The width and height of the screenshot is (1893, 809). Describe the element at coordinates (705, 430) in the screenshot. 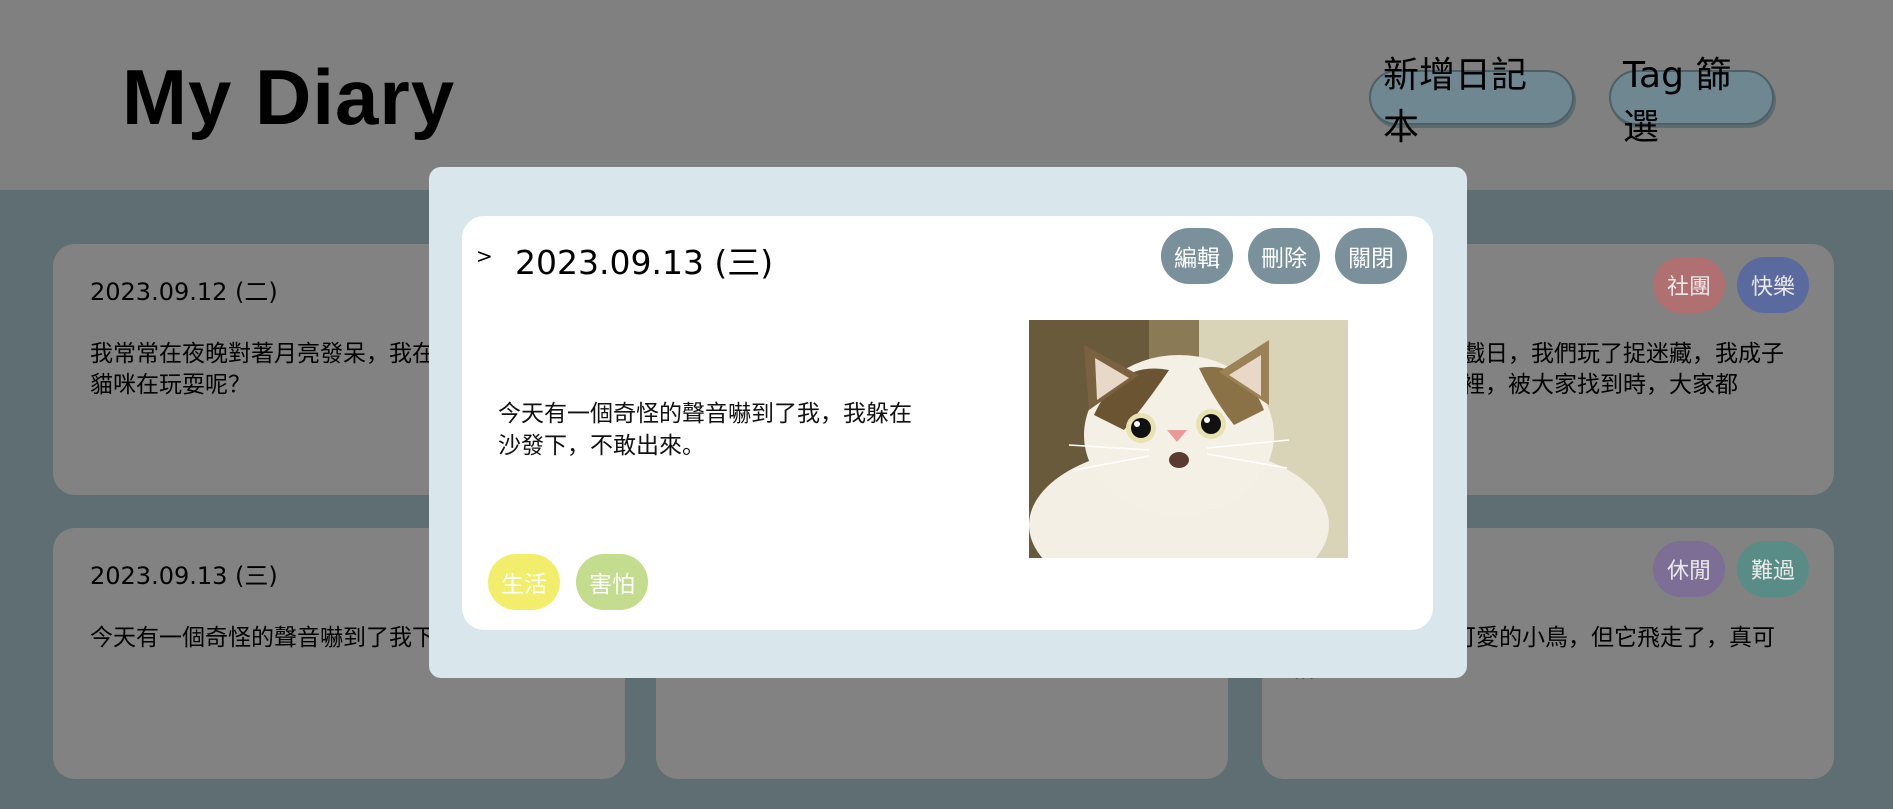

I see `modal-text: 今天有一個奇怪的聲音嚇到了我，我躲在沙發下，不敢出來。` at that location.